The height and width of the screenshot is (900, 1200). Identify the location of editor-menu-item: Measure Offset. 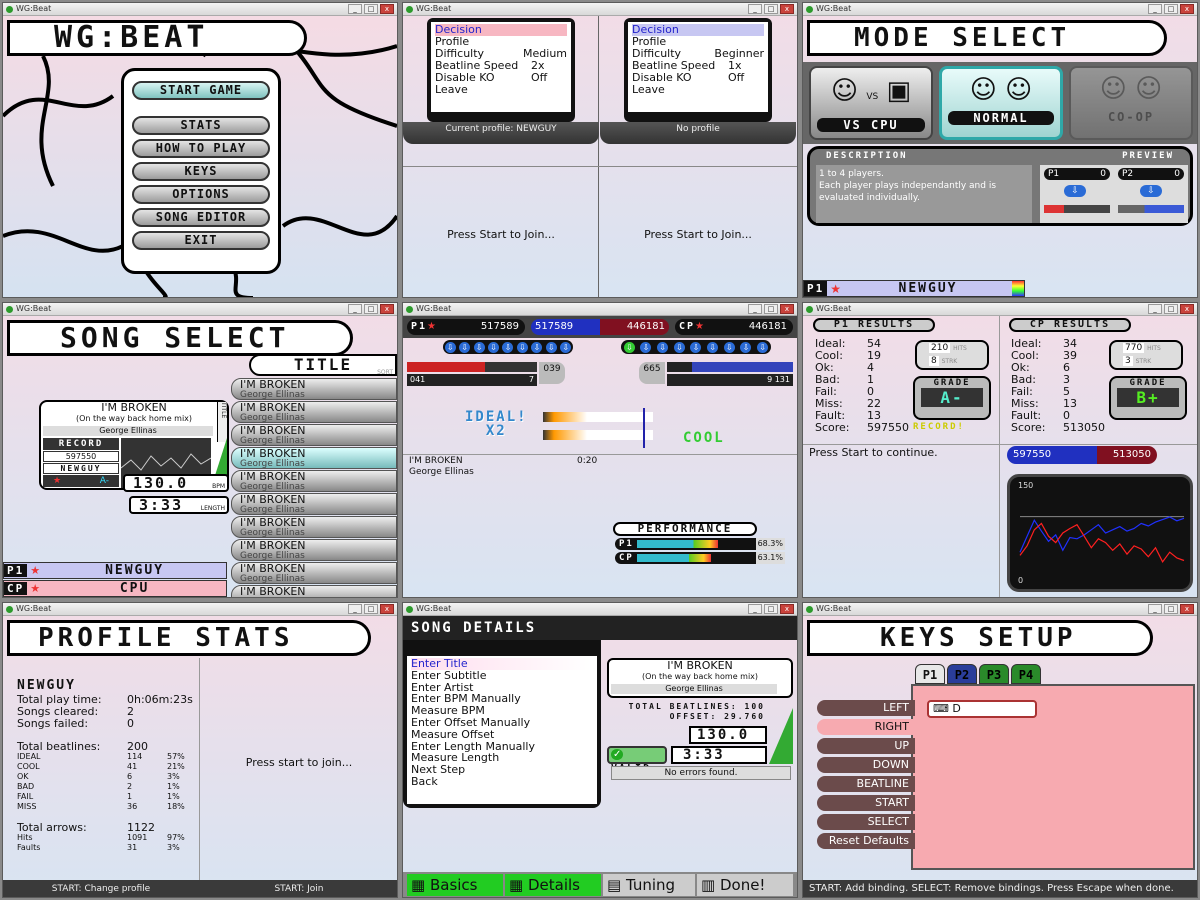
(502, 734).